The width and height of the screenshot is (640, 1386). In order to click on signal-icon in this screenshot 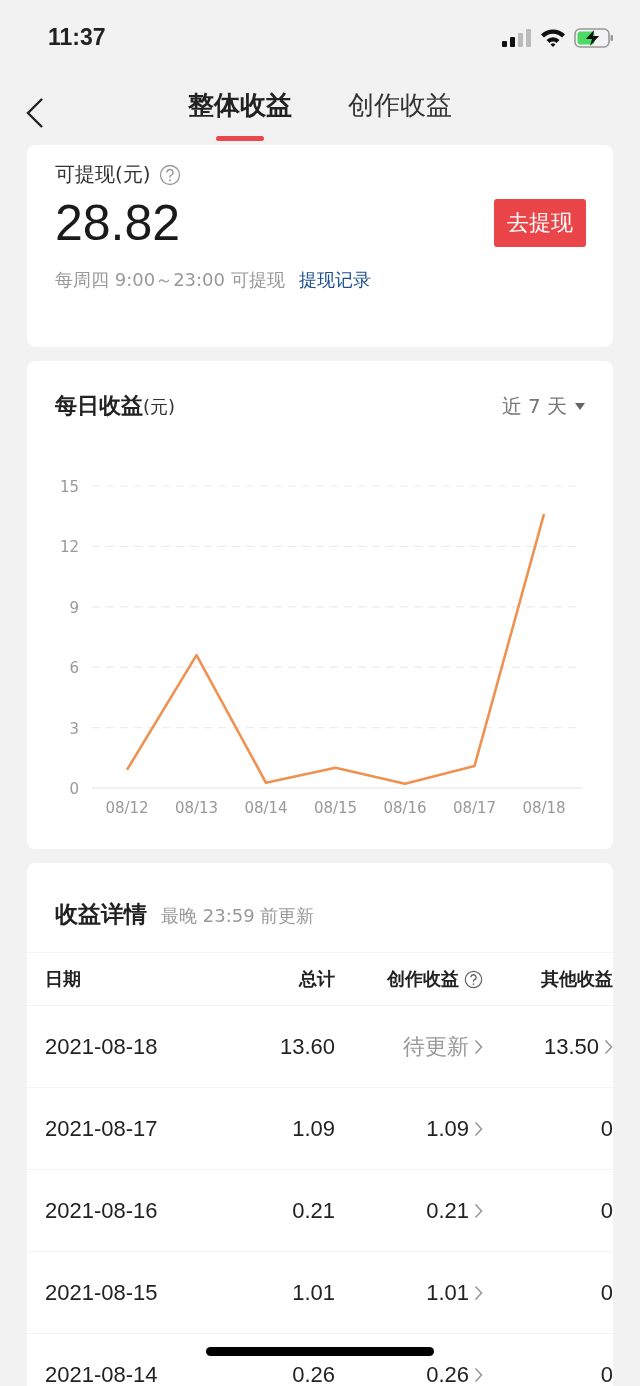, I will do `click(517, 37)`.